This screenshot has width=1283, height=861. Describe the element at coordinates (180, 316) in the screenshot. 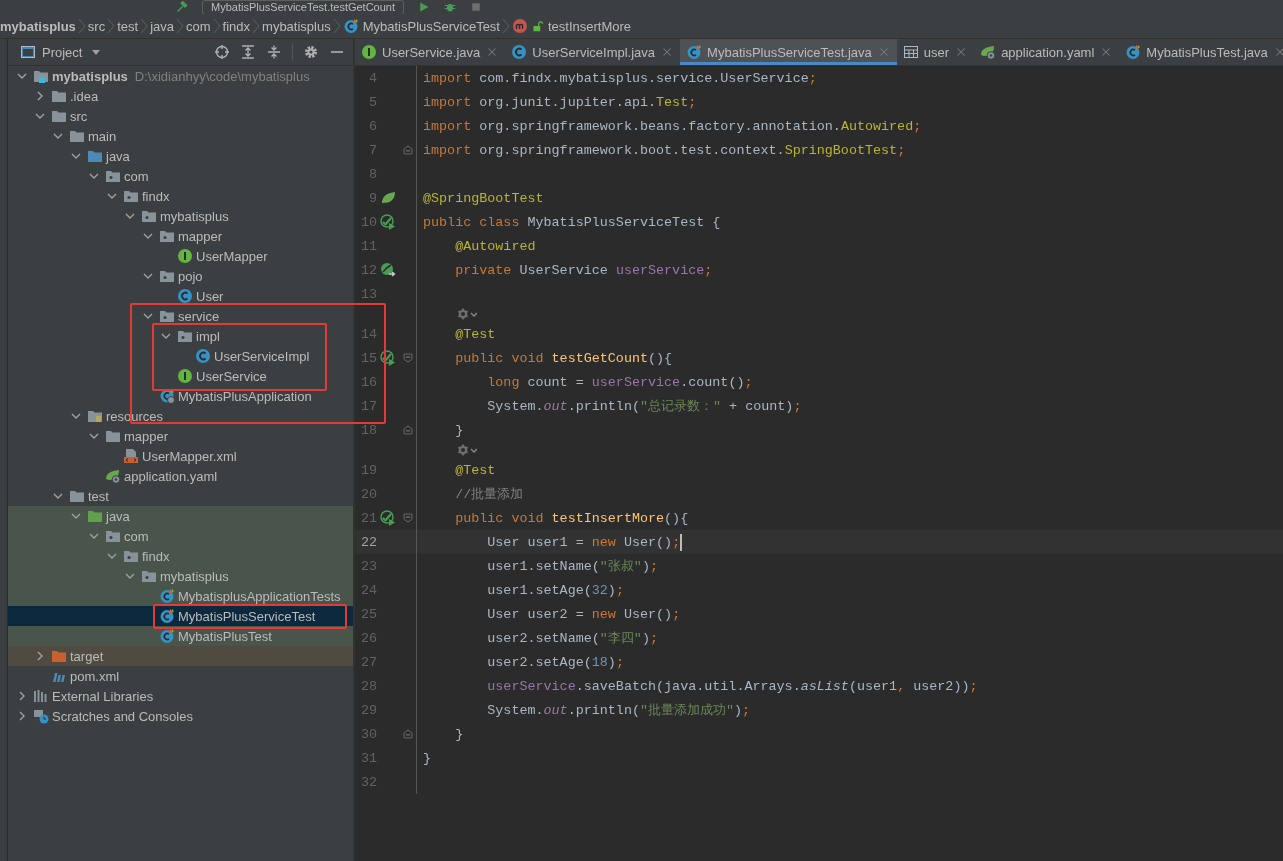

I see `tree-item: service` at that location.